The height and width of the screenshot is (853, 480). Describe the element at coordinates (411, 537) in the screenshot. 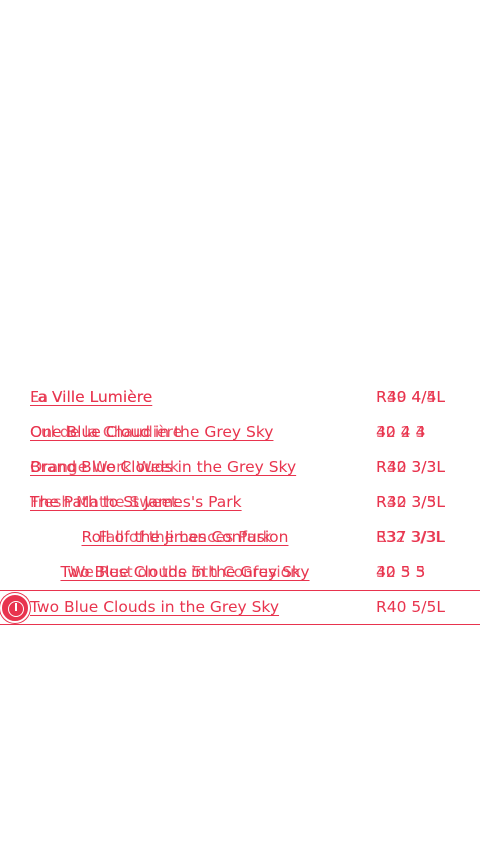

I see `route-grade: R37 3/3L` at that location.